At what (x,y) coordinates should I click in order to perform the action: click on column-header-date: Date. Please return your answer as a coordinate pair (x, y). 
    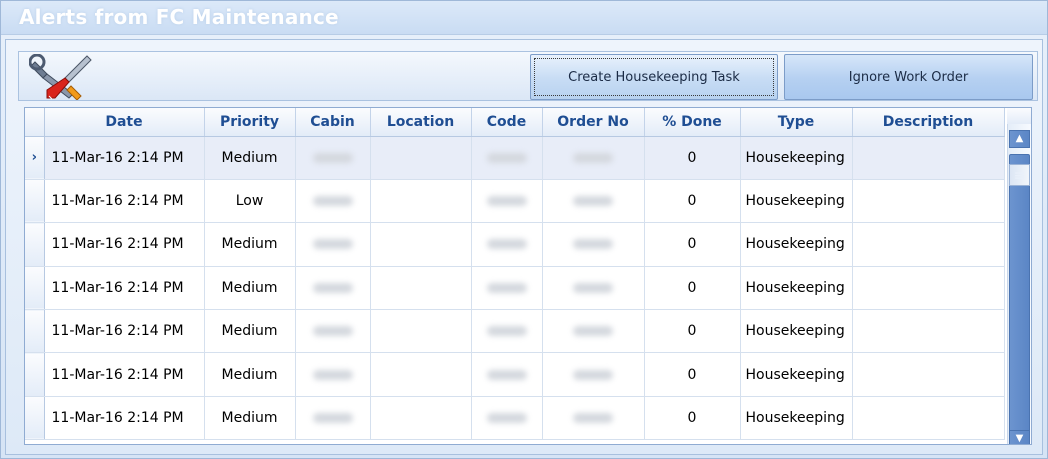
    Looking at the image, I should click on (124, 122).